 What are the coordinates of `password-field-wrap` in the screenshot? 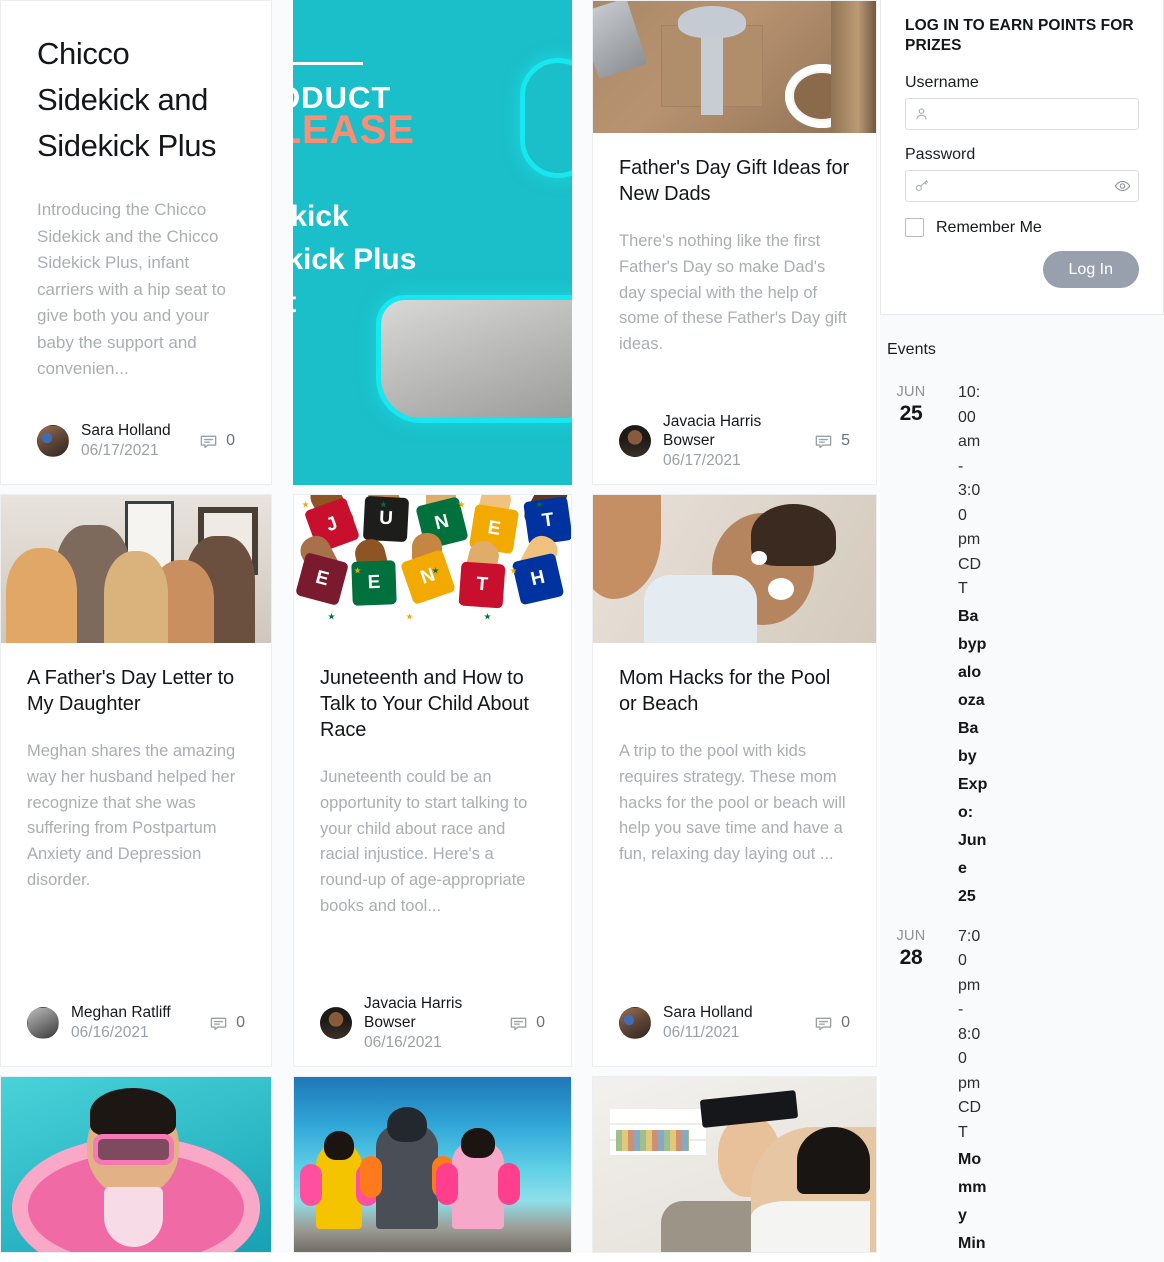 It's located at (1022, 186).